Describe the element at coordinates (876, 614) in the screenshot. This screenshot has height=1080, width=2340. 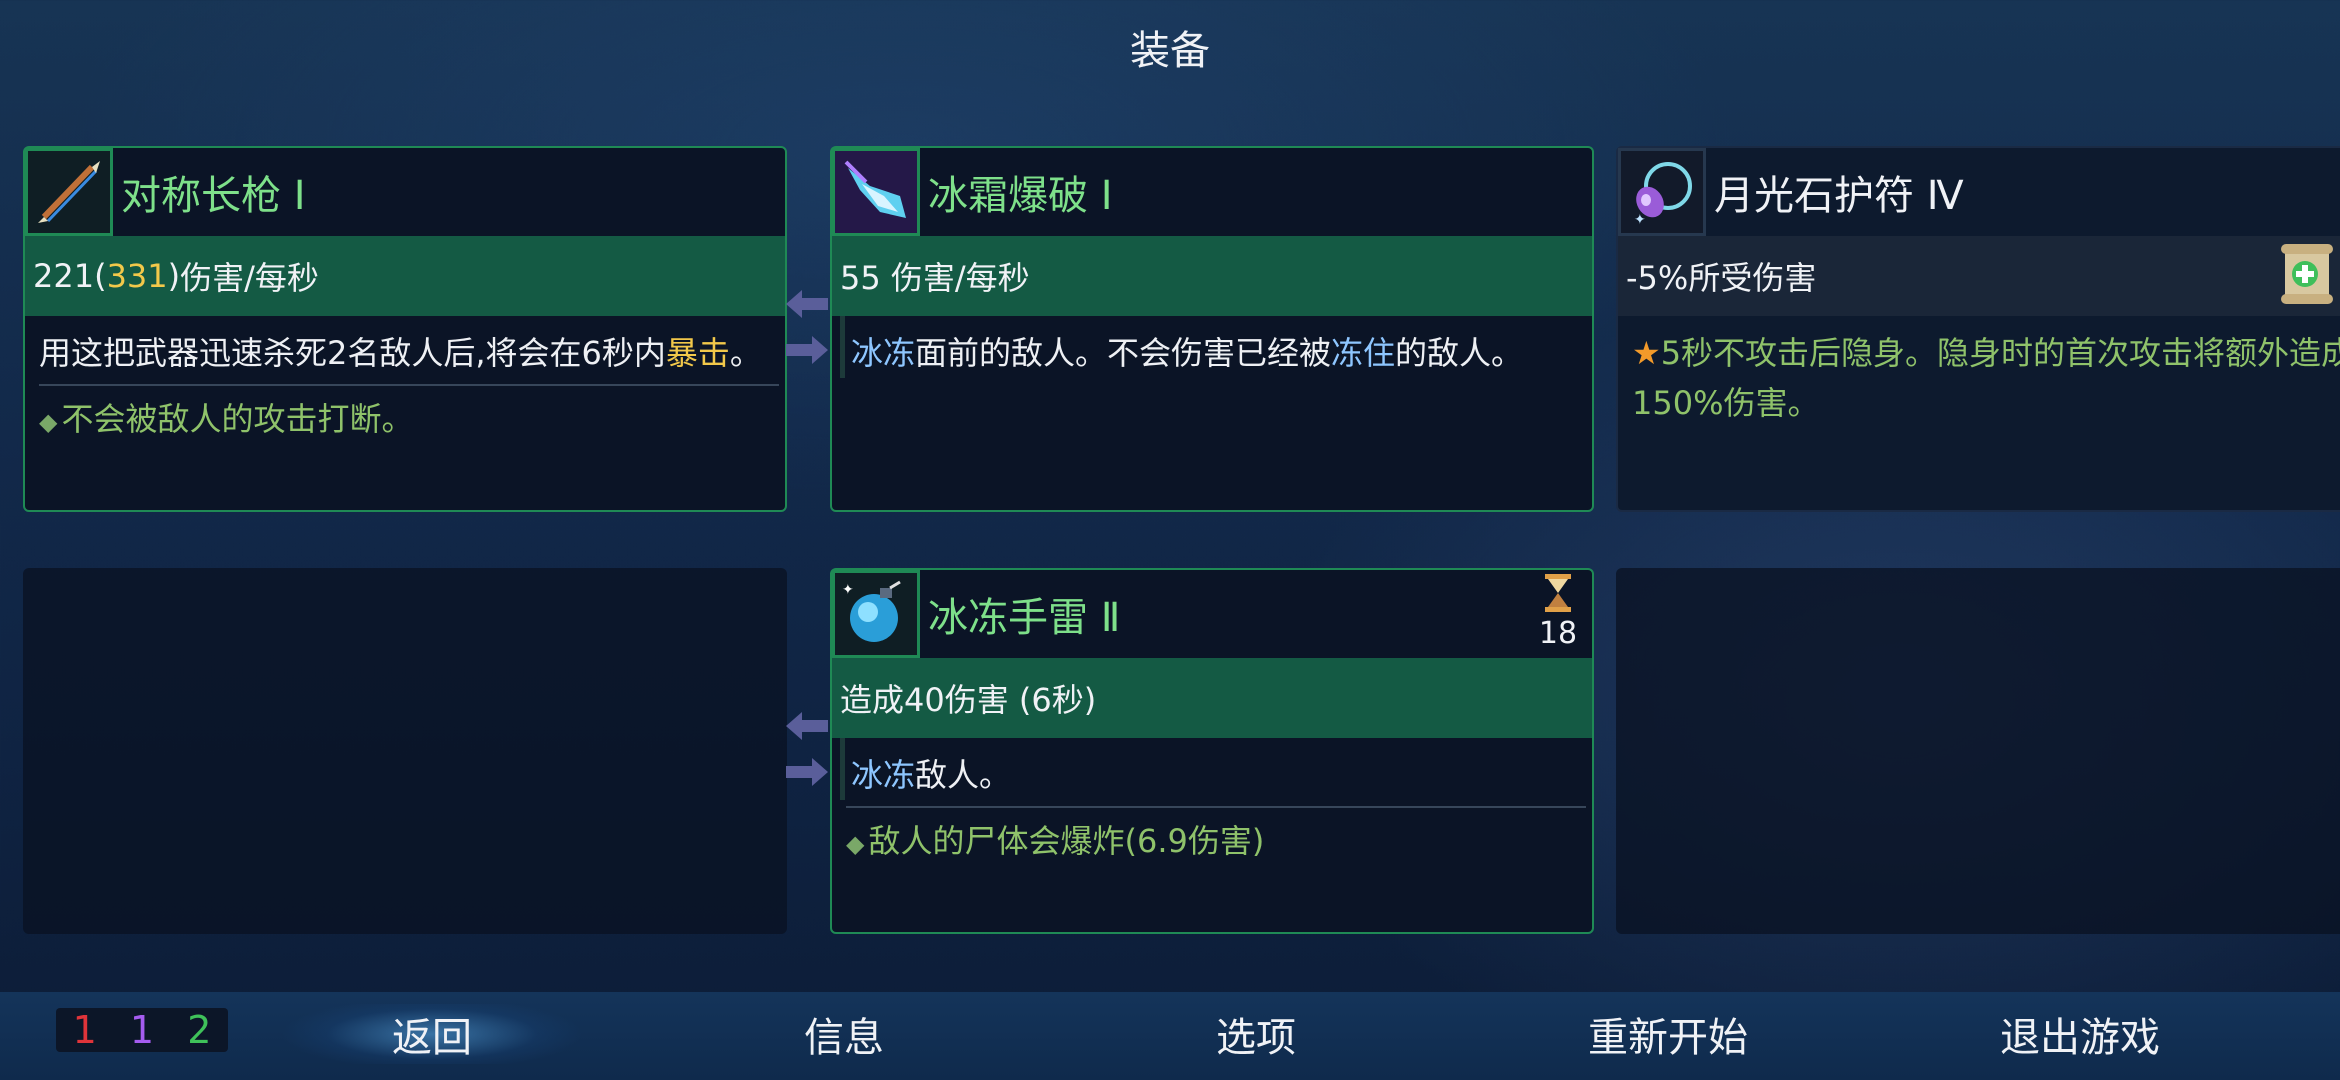
I see `ice-grenade-icon: ✦` at that location.